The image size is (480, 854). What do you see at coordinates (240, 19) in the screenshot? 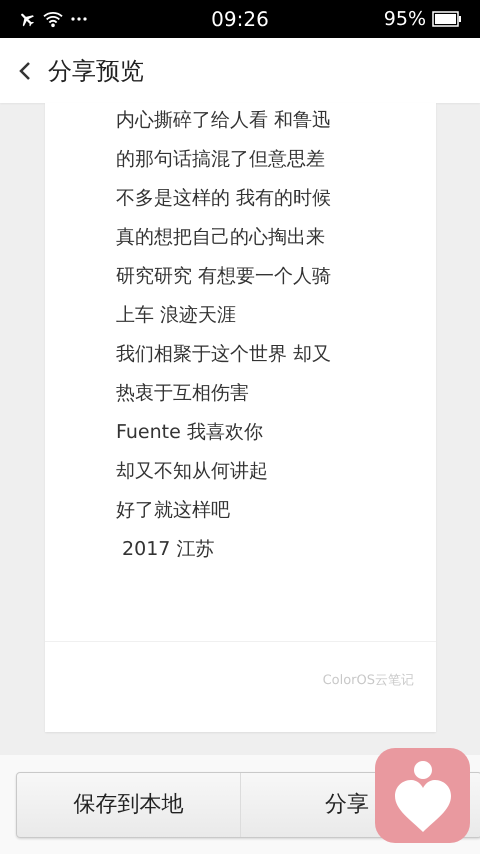
I see `status-time: 09:26` at bounding box center [240, 19].